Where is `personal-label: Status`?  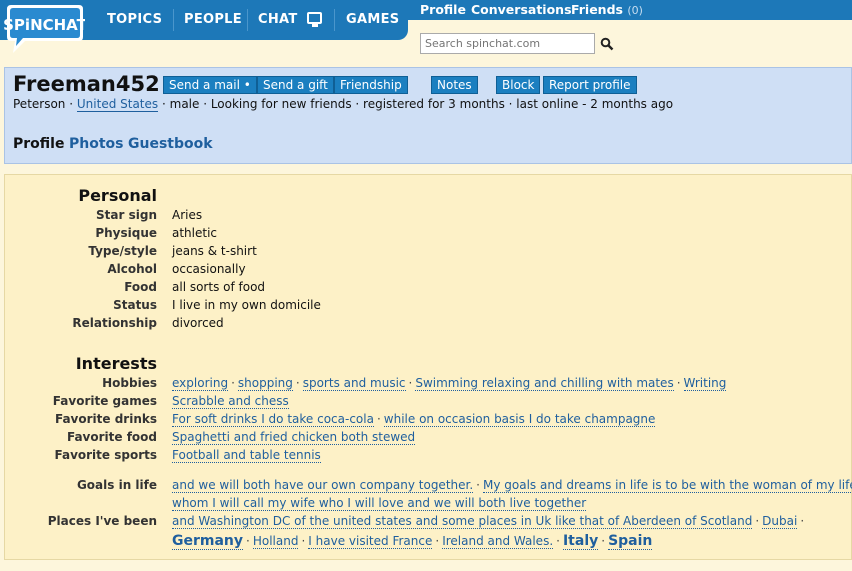 personal-label: Status is located at coordinates (135, 305).